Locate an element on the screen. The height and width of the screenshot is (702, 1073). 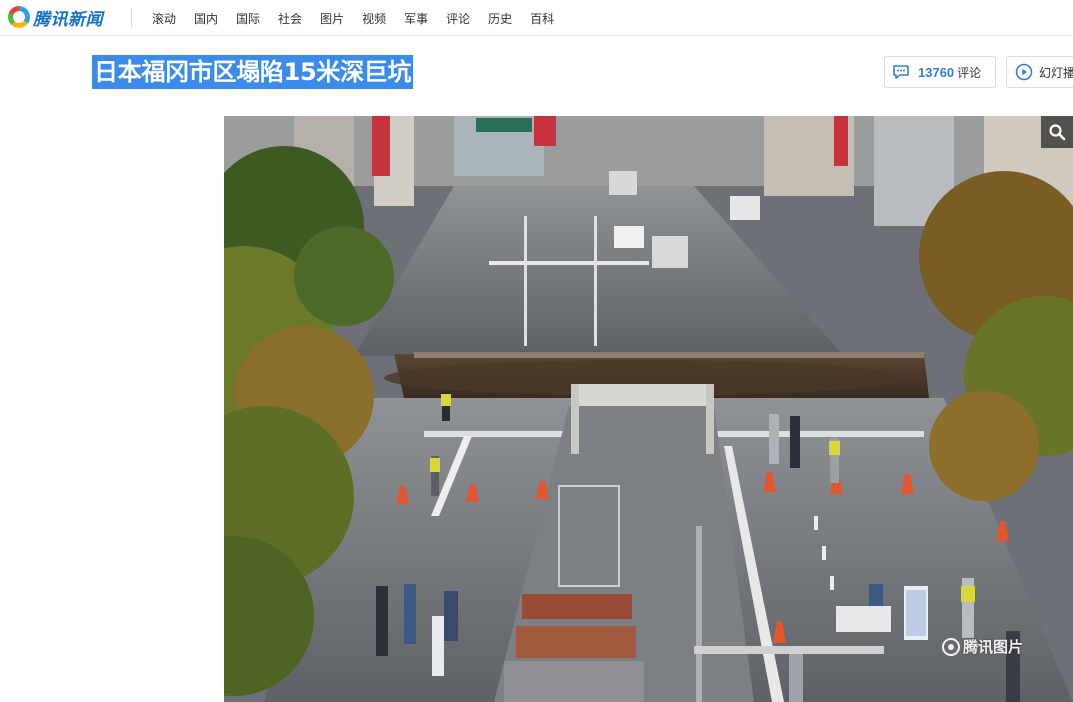
comment-count: 13760 is located at coordinates (936, 72).